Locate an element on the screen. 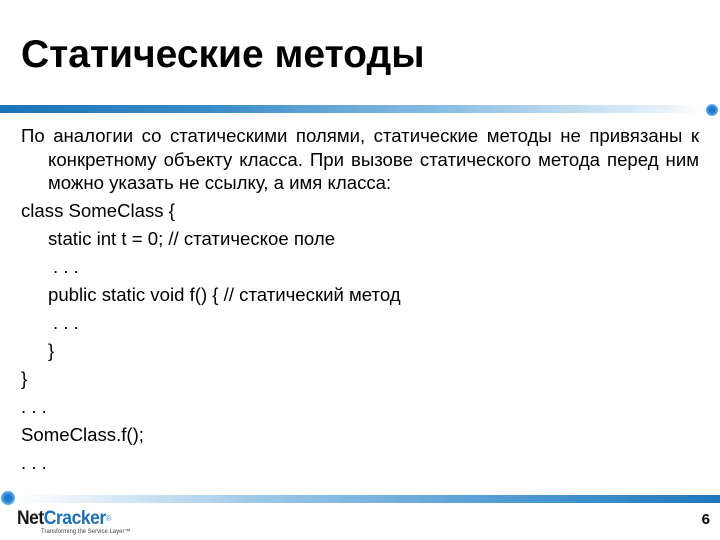  footer-divider-bar is located at coordinates (368, 499).